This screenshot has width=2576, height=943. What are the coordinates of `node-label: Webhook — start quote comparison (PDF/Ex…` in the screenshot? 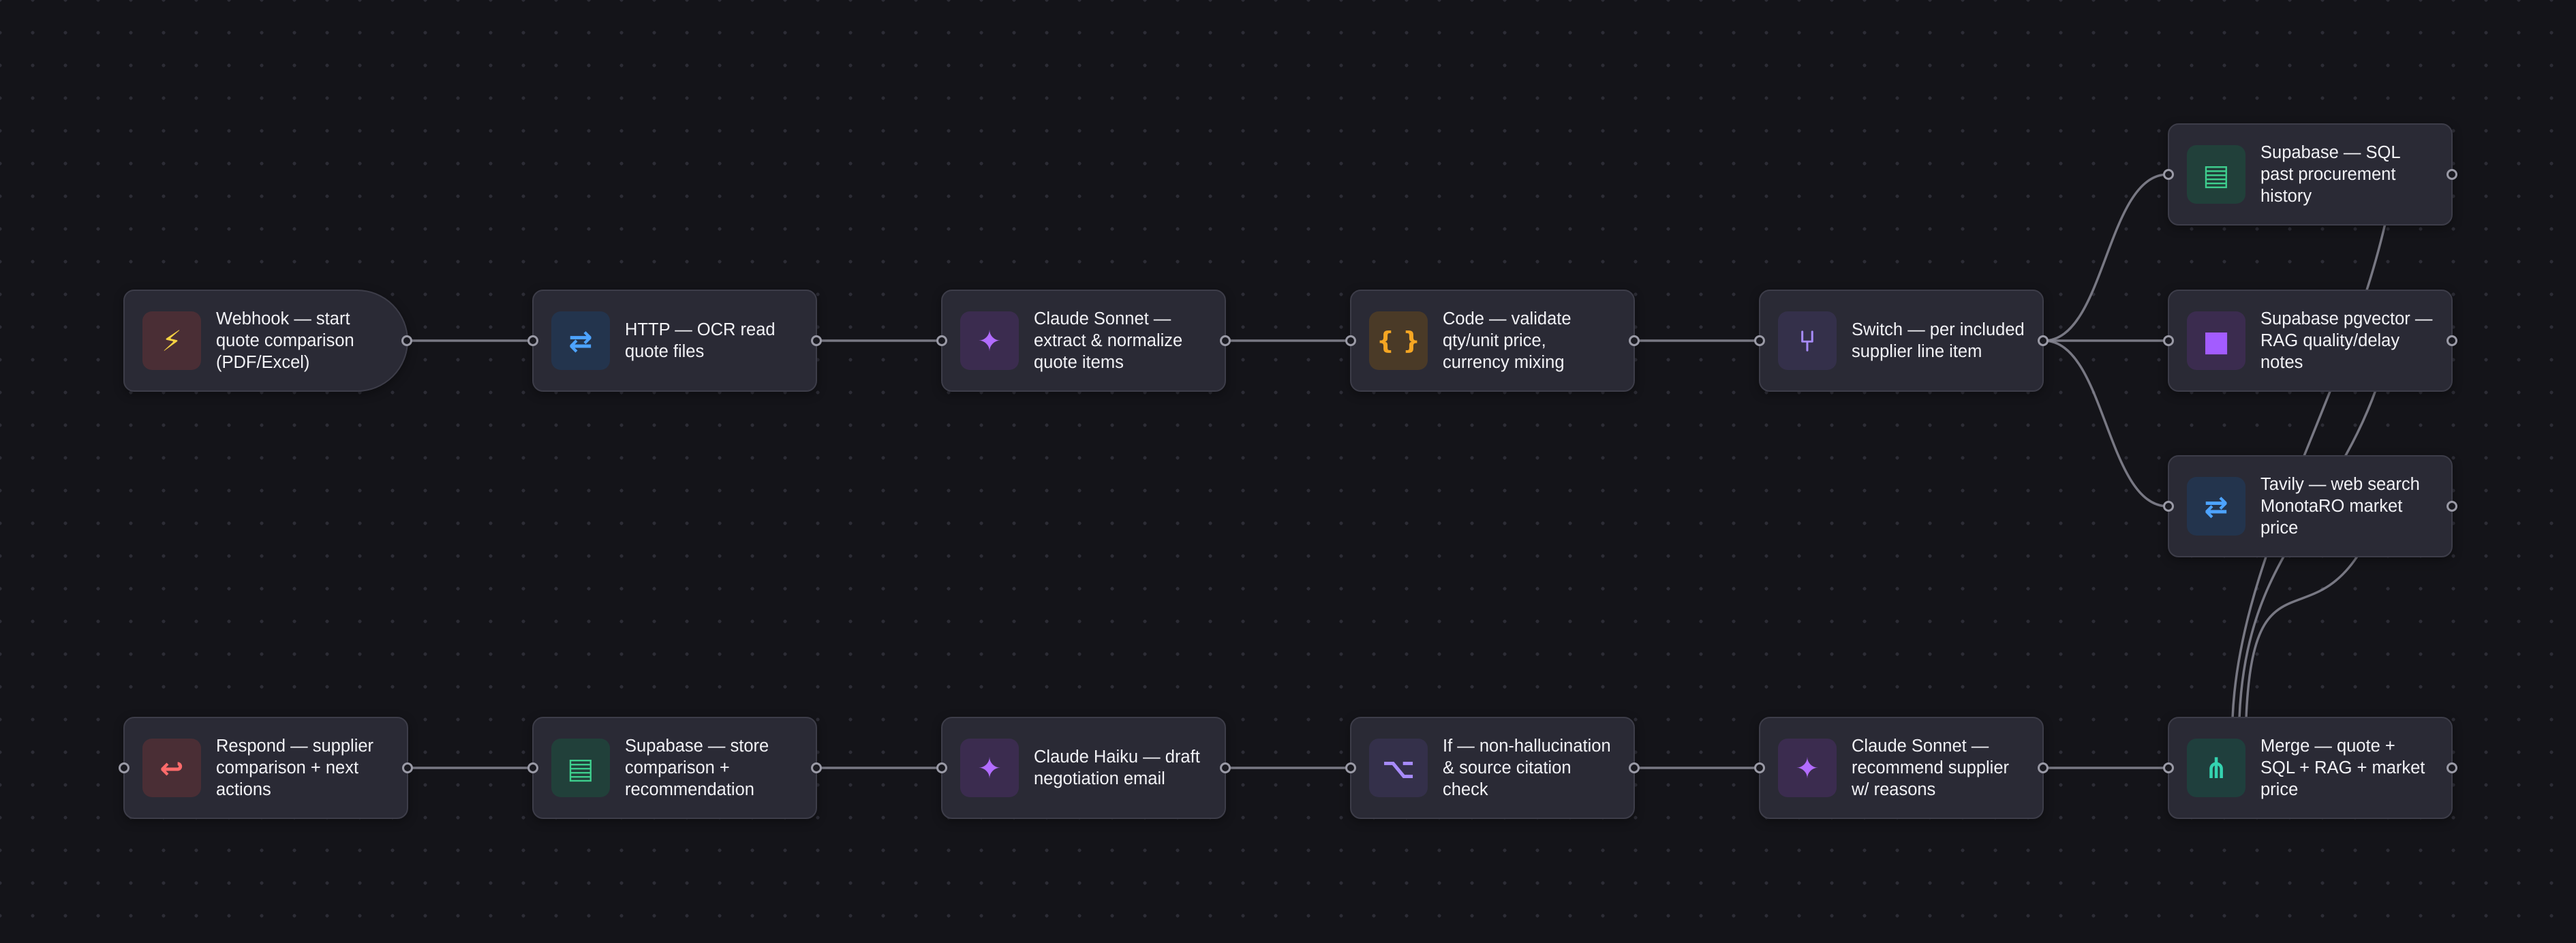 It's located at (285, 340).